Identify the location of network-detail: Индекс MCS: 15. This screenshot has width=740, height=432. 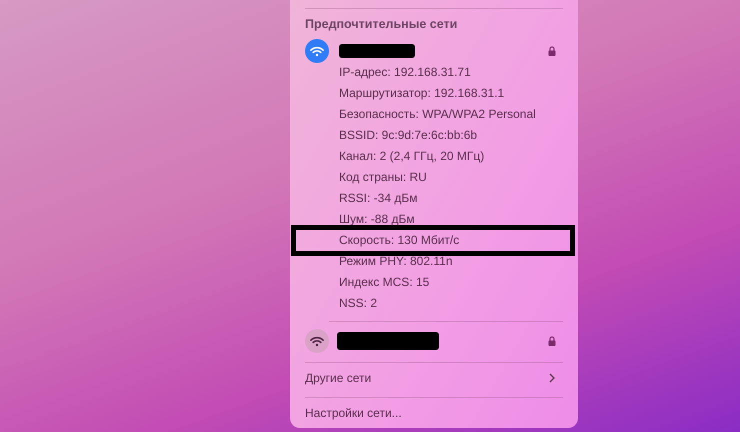
(384, 282).